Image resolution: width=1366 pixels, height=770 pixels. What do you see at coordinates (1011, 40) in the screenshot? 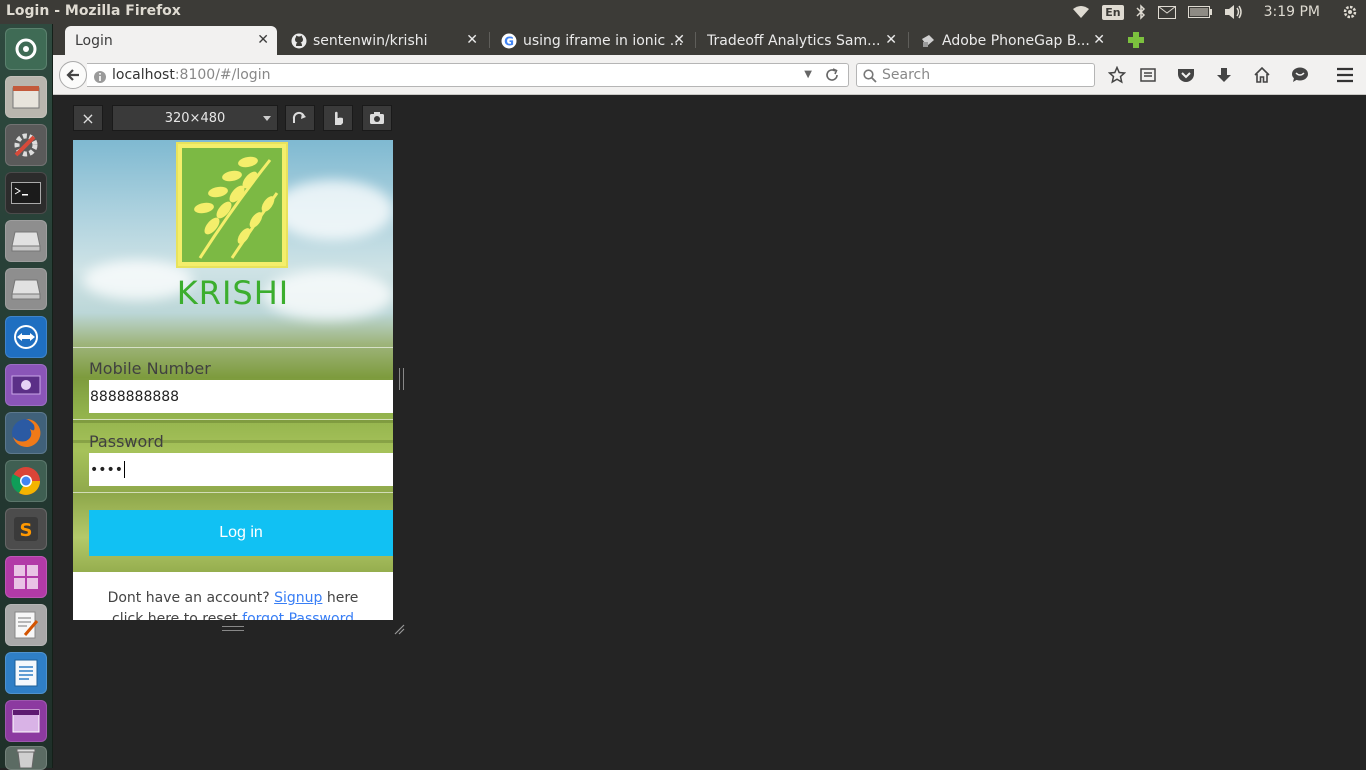
I see `tab-phonegap-build: Adobe PhoneGap B... ✕` at bounding box center [1011, 40].